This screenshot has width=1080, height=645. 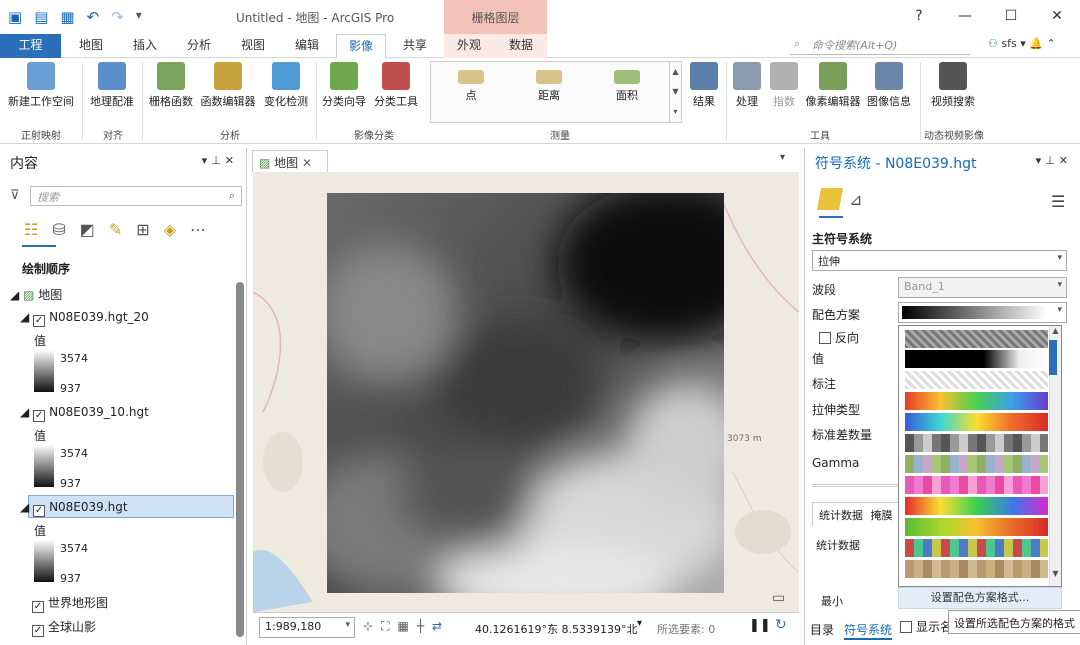 I want to click on more-icon: ⋯, so click(x=198, y=229).